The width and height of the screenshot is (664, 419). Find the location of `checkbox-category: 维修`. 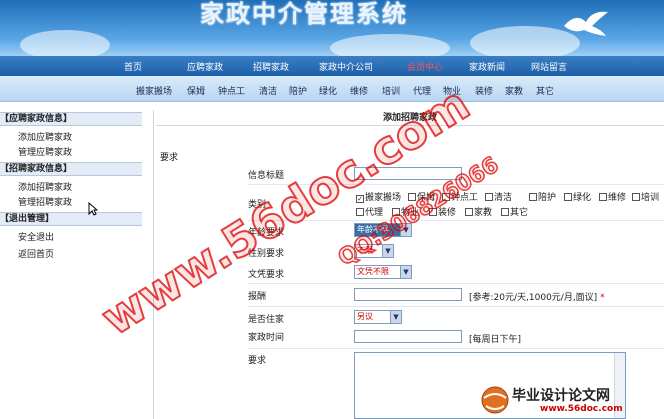

checkbox-category: 维修 is located at coordinates (612, 196).